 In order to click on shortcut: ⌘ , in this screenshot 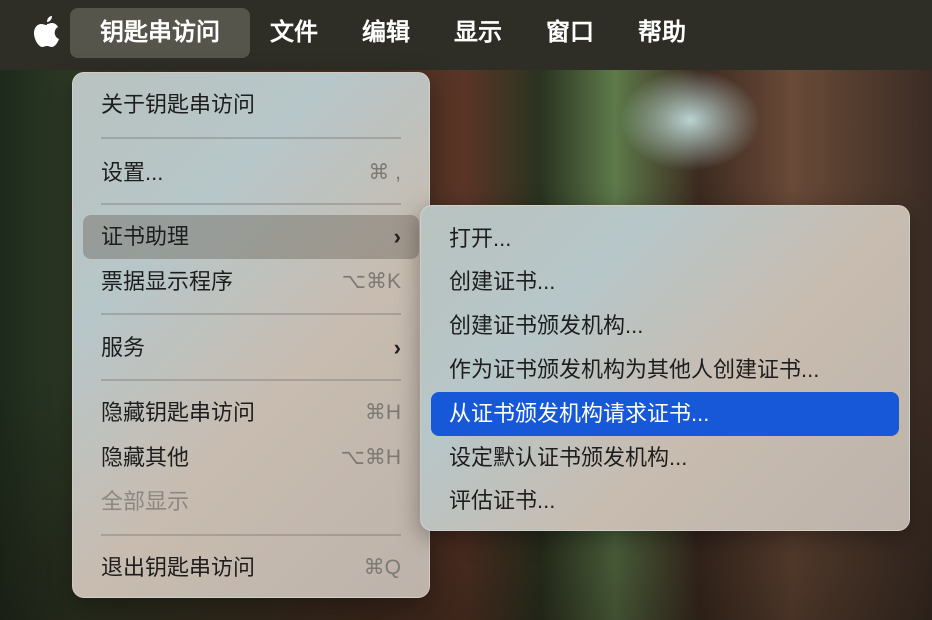, I will do `click(384, 172)`.